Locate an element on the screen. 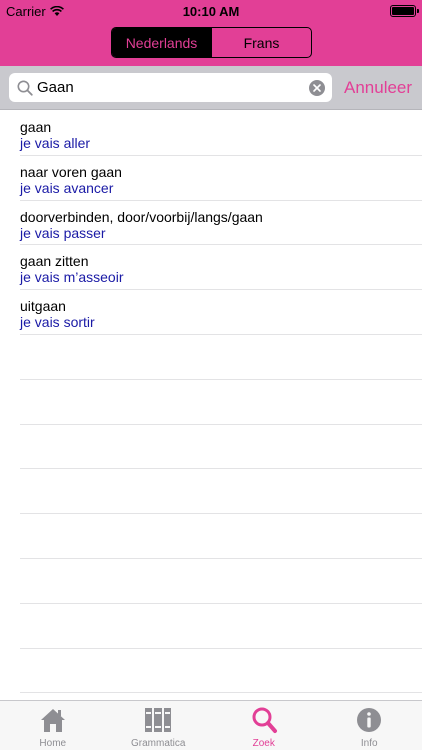  tab-info-label: Info is located at coordinates (369, 743).